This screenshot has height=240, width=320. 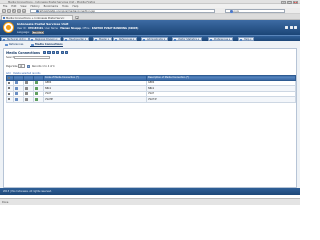 What do you see at coordinates (87, 28) in the screenshot?
I see `office-label: Office :` at bounding box center [87, 28].